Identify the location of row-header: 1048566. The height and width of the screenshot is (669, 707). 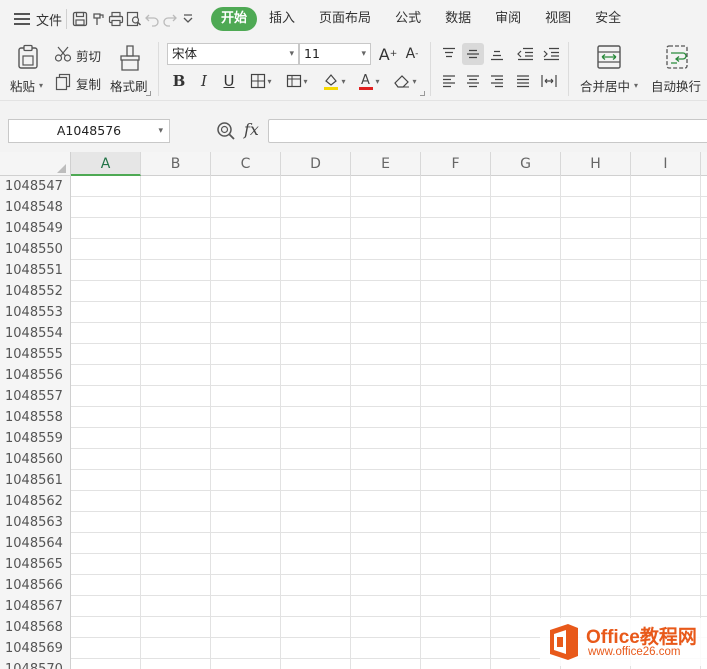
(35, 585).